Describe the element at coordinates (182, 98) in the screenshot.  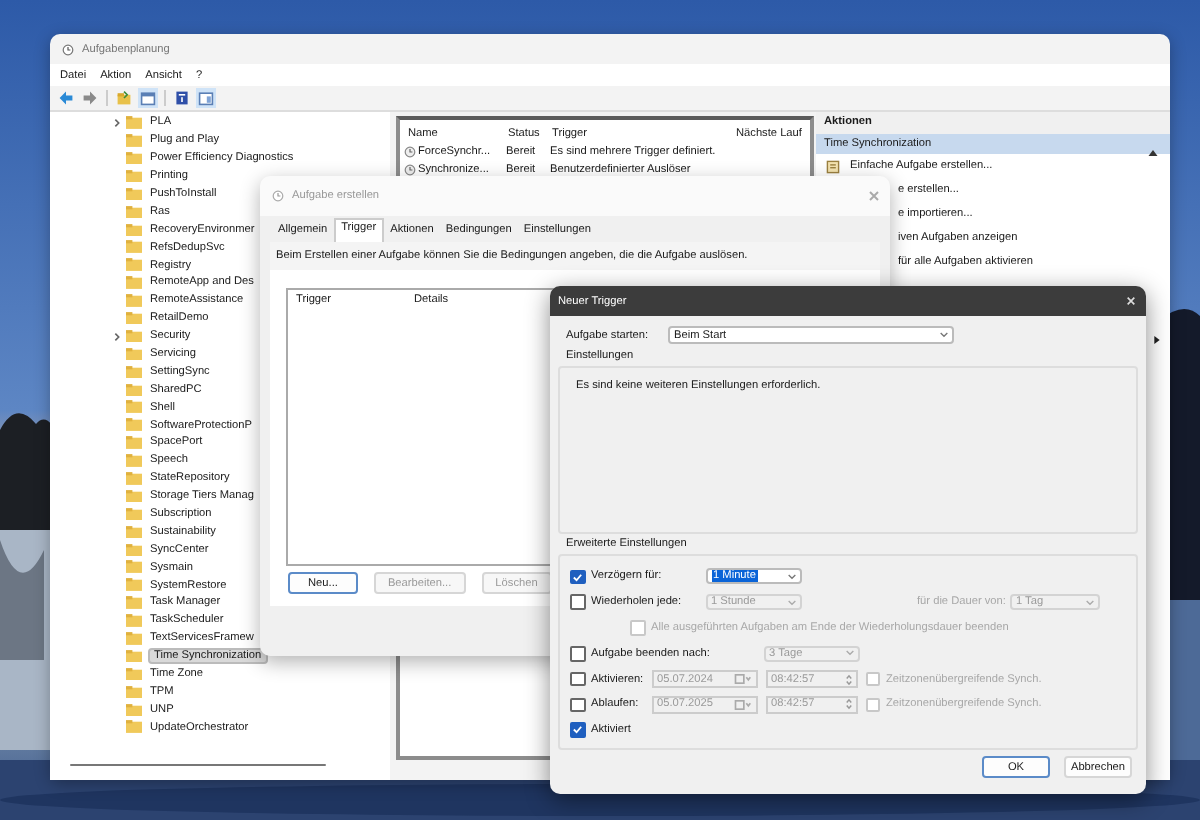
I see `help-icon` at that location.